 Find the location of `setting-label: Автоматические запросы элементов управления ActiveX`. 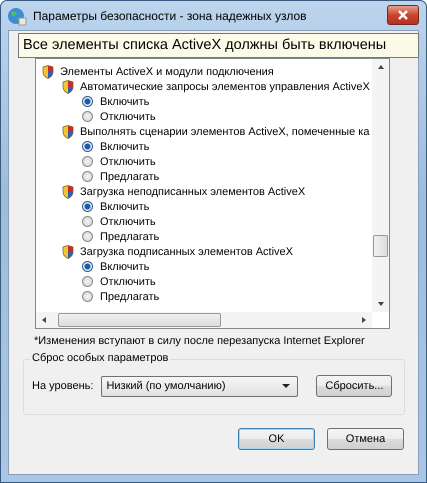

setting-label: Автоматические запросы элементов управления ActiveX is located at coordinates (225, 86).